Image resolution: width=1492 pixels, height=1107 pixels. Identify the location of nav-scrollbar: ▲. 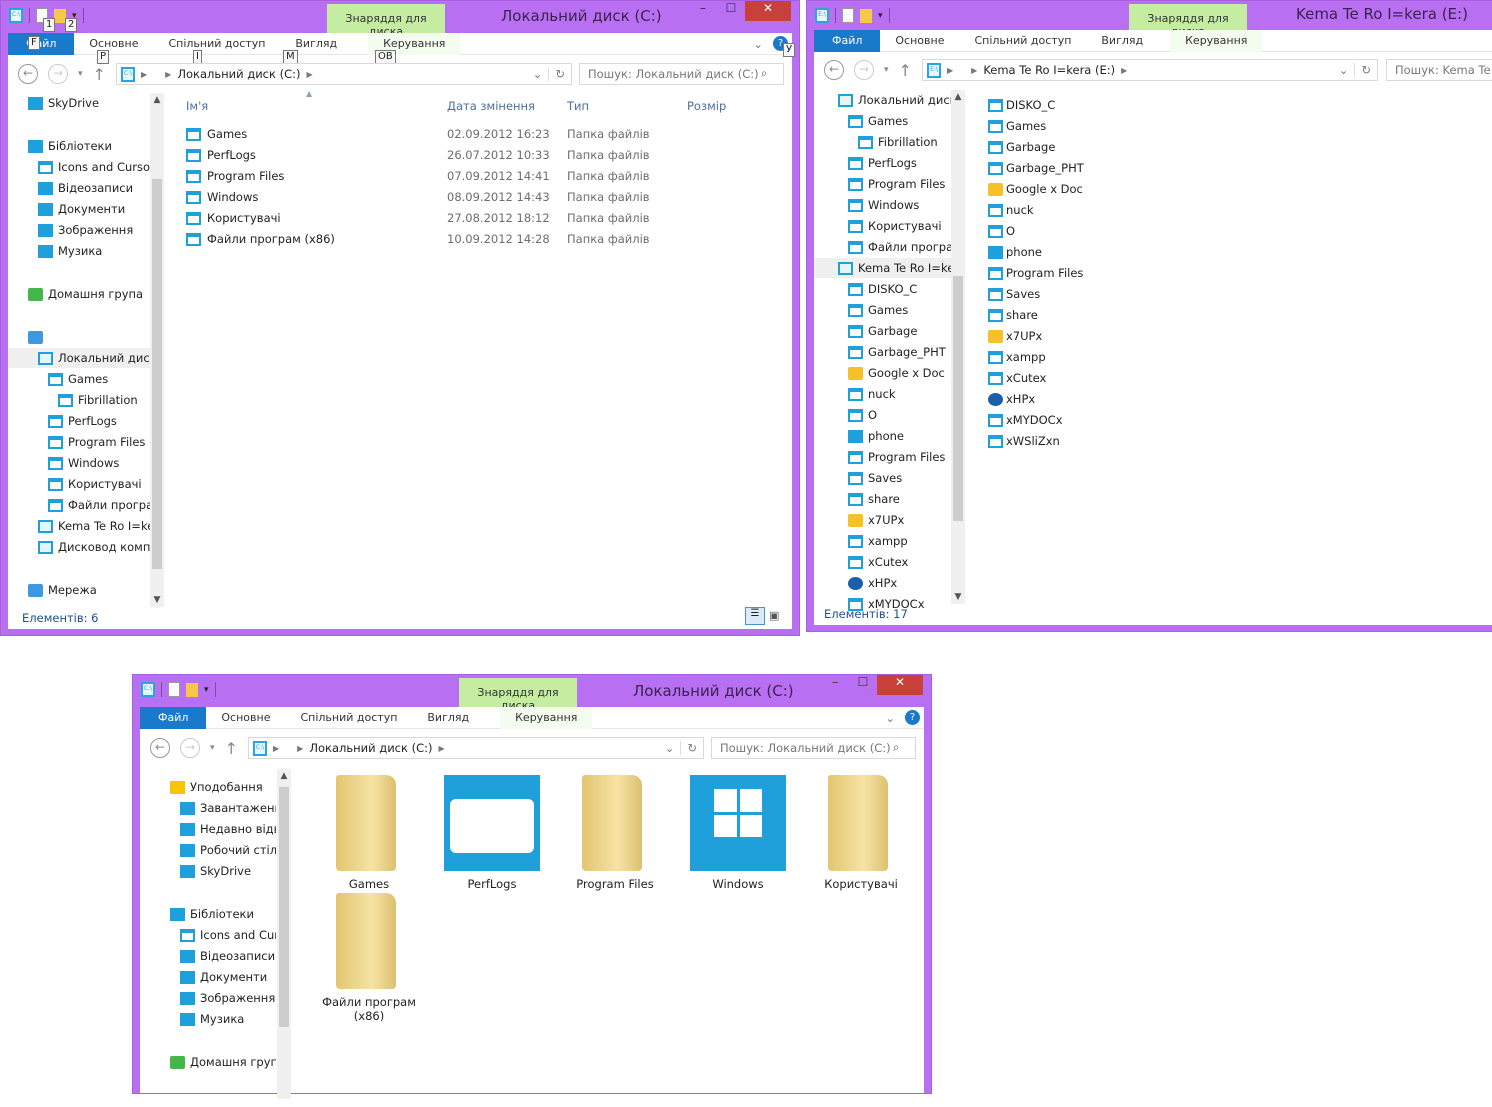
(284, 934).